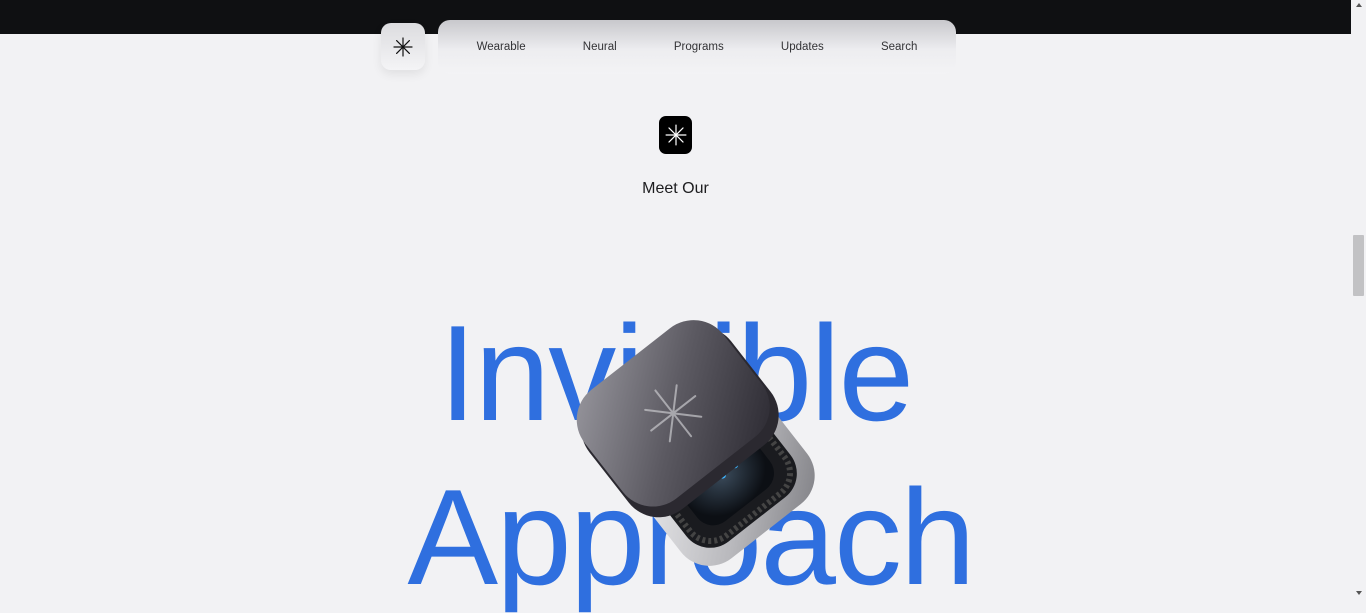 This screenshot has width=1366, height=613. I want to click on hero-subtitle: Meet Our, so click(675, 188).